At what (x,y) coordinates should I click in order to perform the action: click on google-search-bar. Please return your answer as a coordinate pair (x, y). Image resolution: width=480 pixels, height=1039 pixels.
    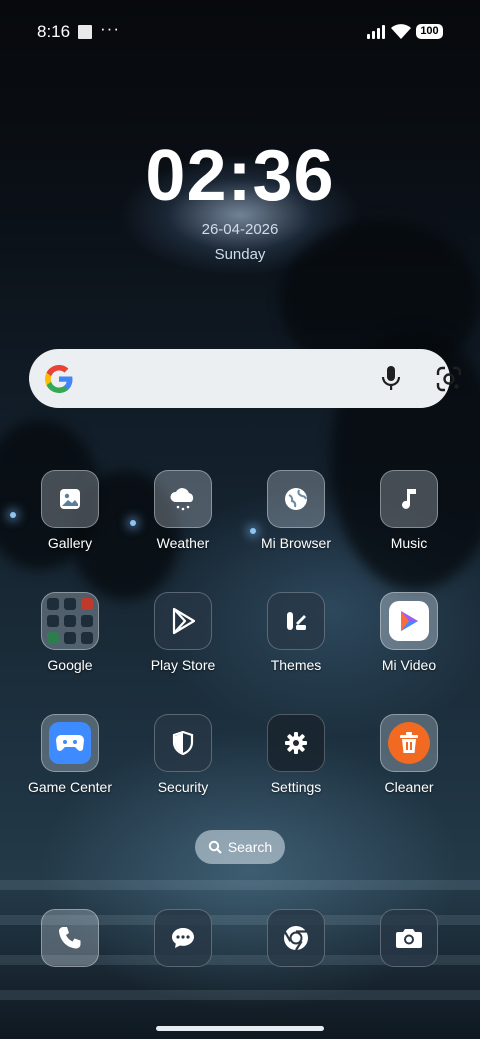
    Looking at the image, I should click on (245, 378).